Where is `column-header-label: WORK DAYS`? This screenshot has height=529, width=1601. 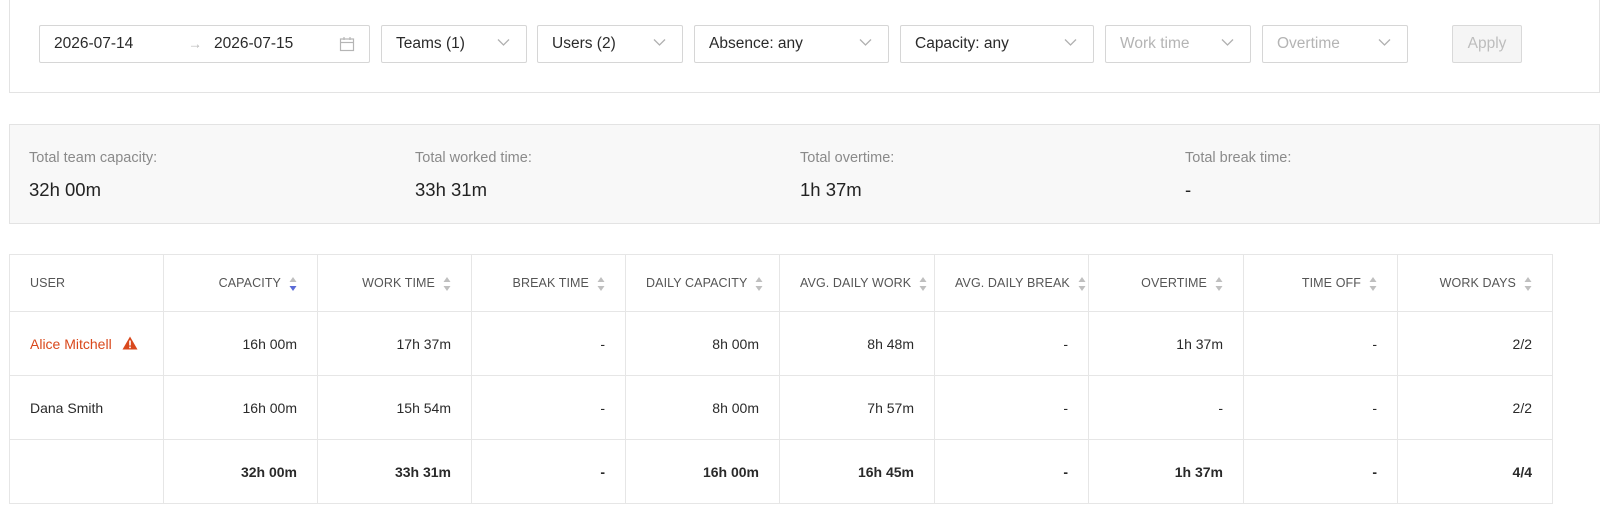 column-header-label: WORK DAYS is located at coordinates (1477, 283).